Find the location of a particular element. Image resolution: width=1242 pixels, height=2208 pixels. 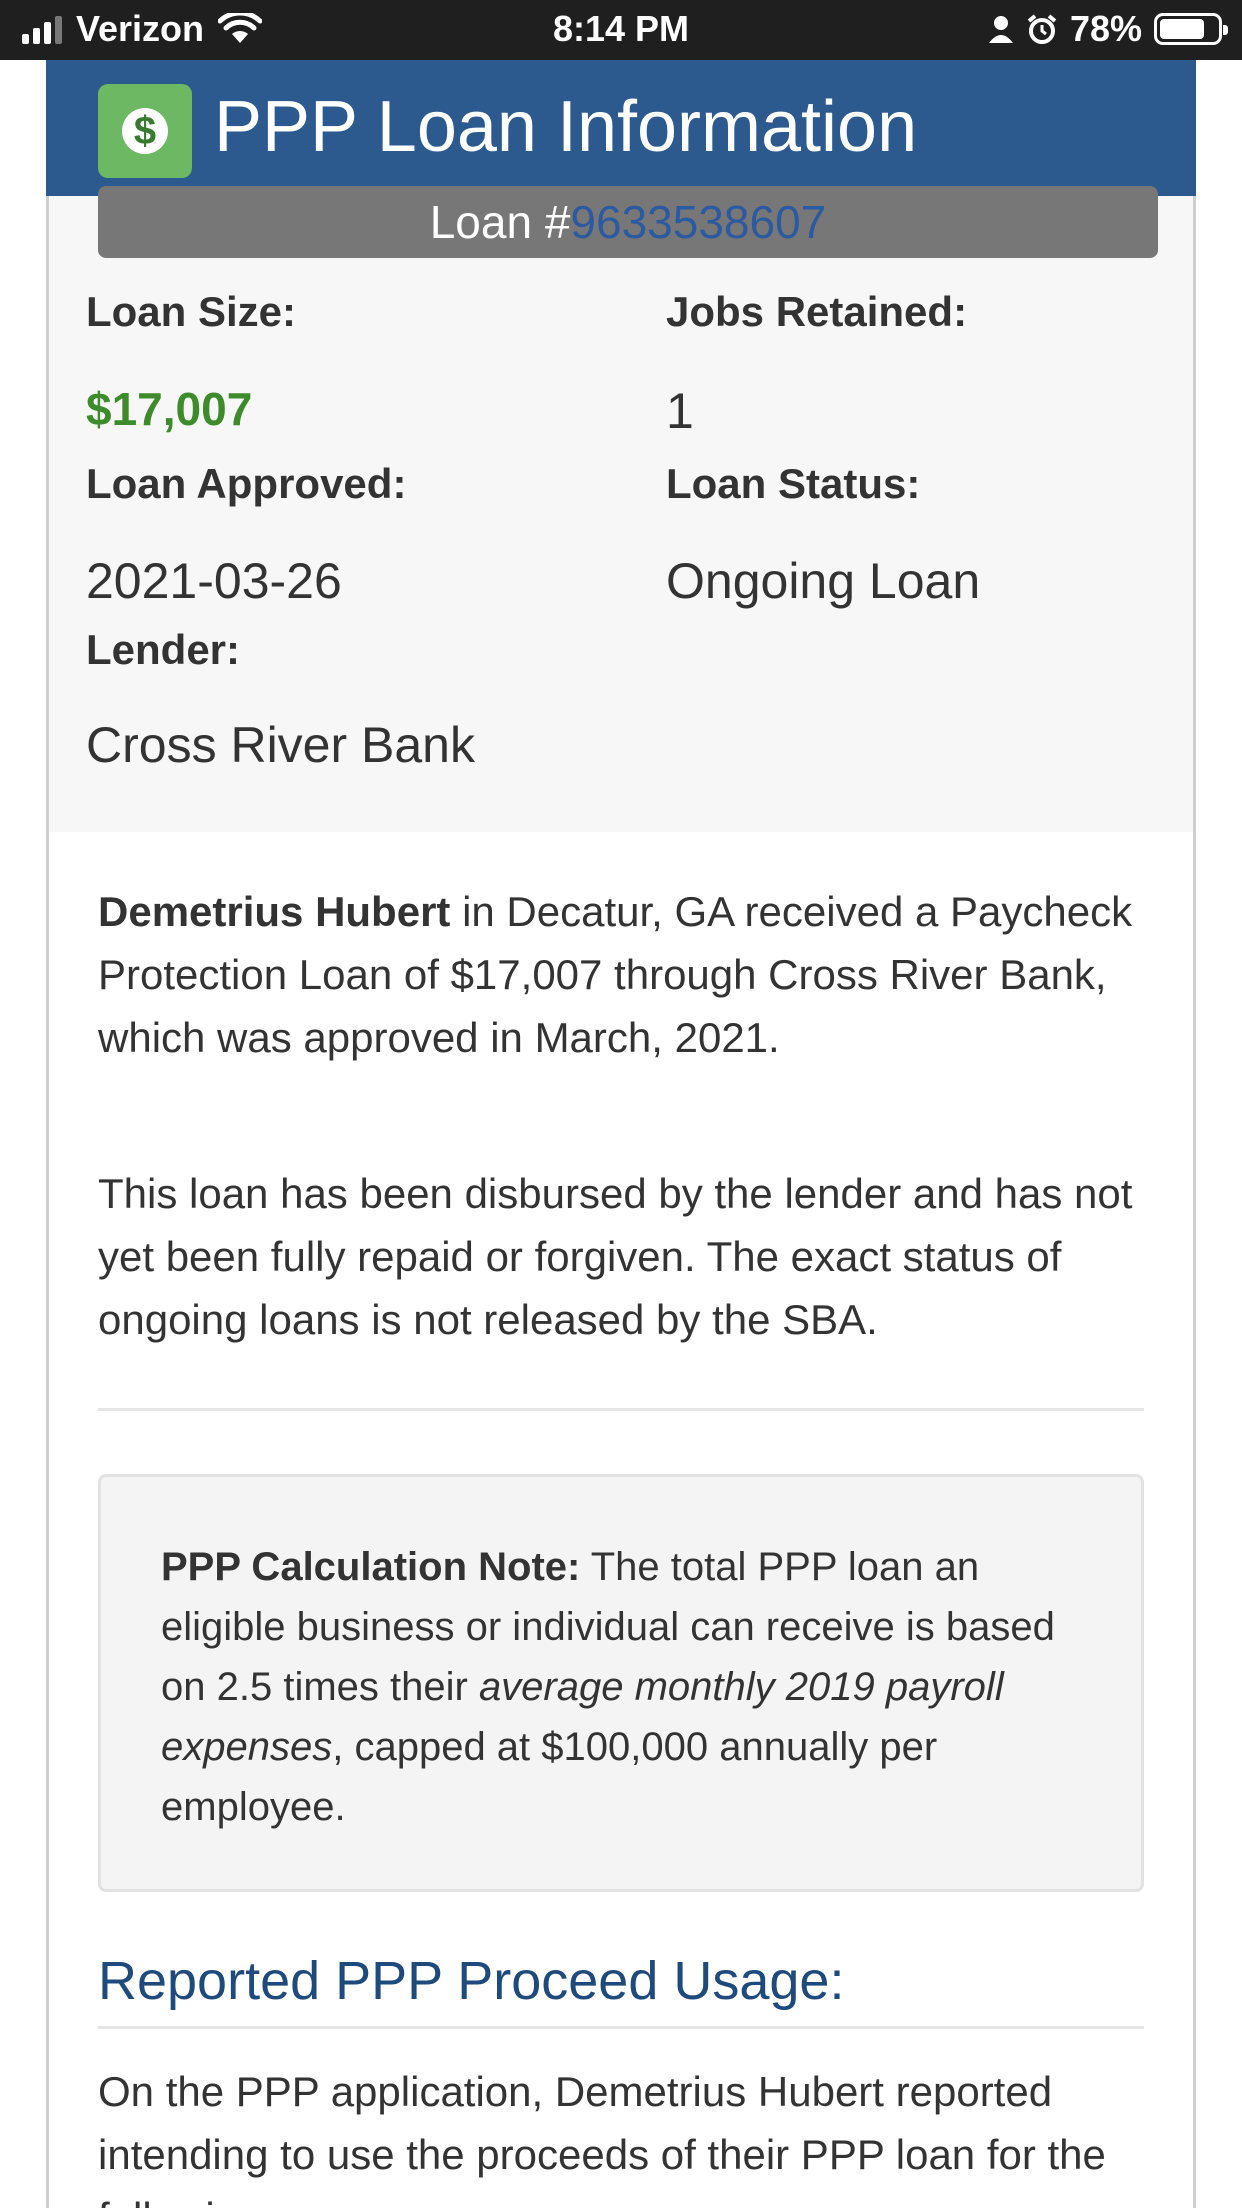

lender-value: Cross River Bank is located at coordinates (280, 745).